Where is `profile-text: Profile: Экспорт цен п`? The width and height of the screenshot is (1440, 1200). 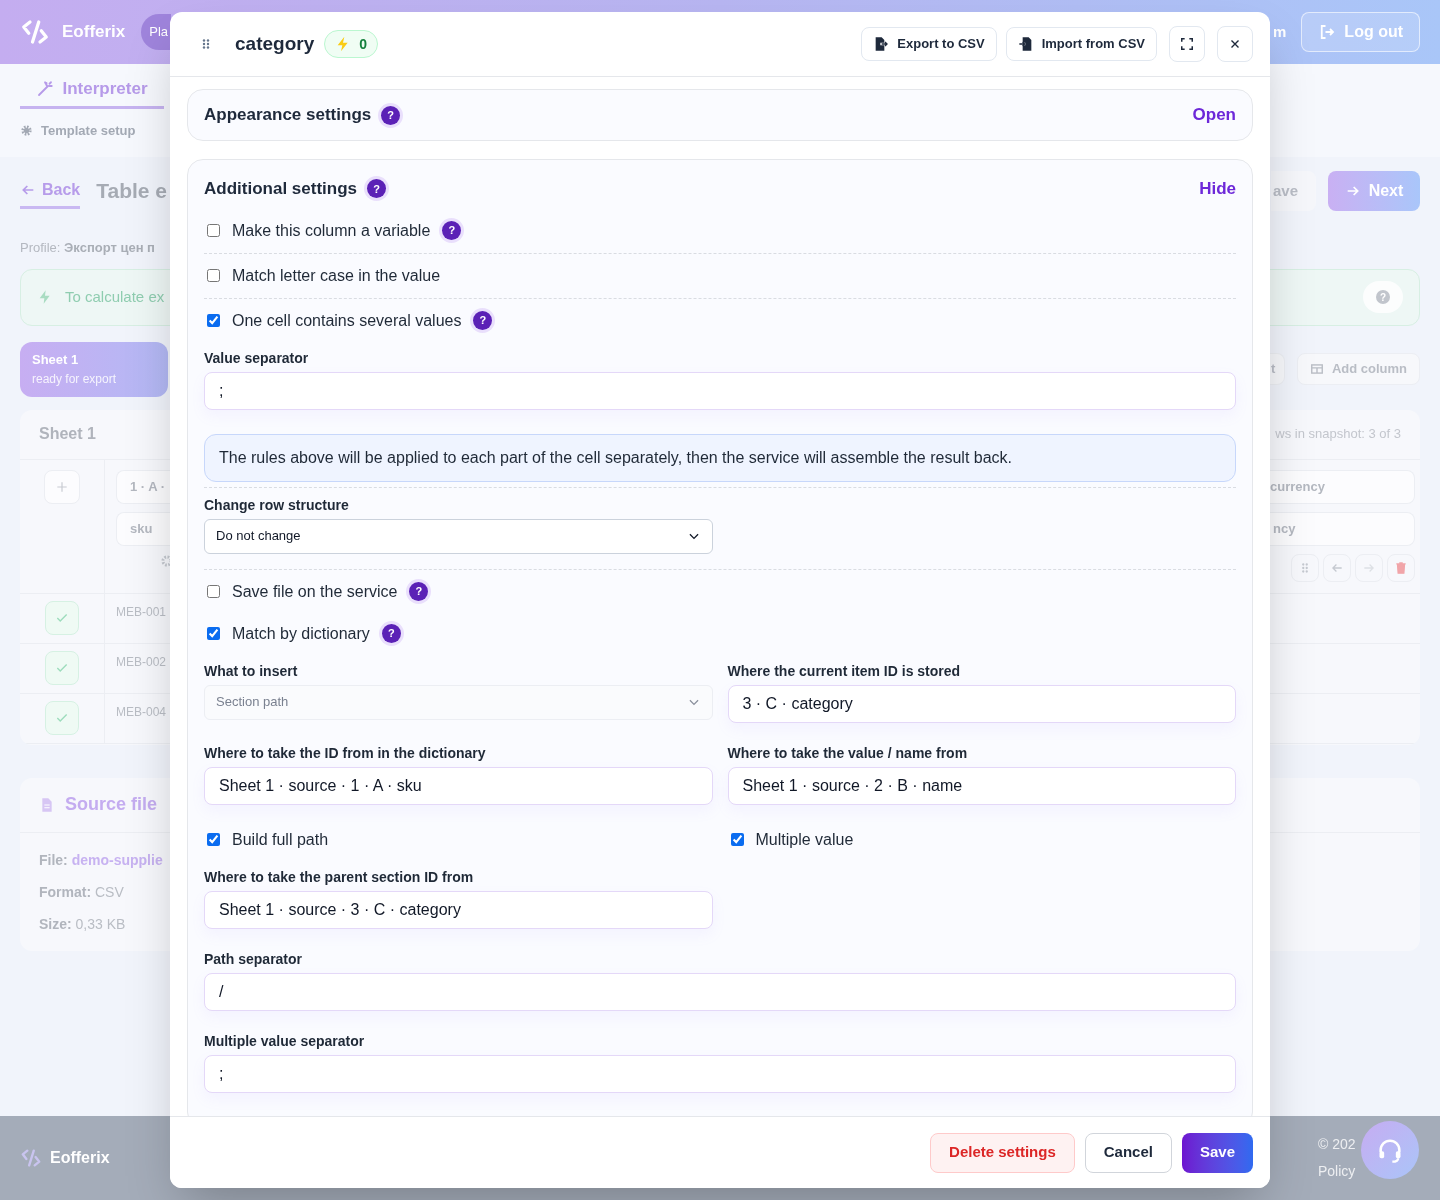
profile-text: Profile: Экспорт цен п is located at coordinates (87, 248).